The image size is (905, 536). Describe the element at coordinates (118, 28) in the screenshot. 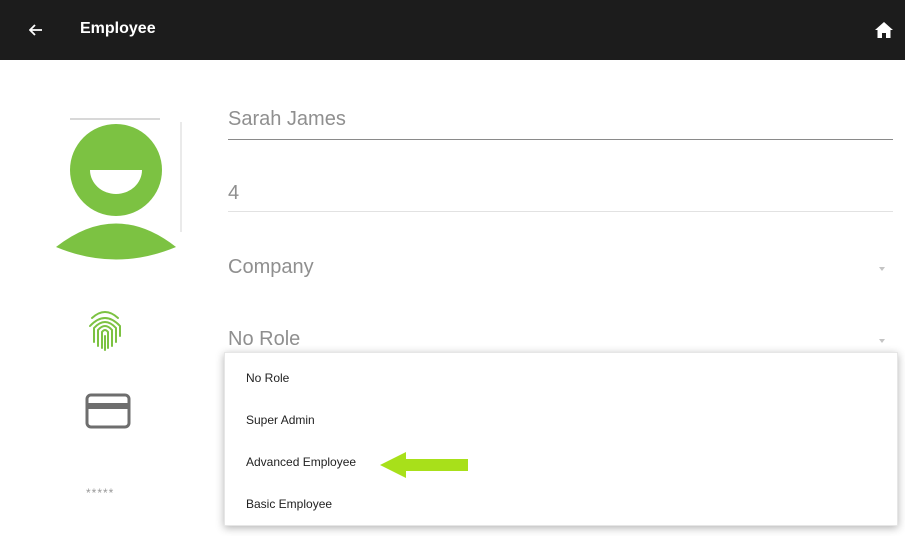

I see `page-title: Employee` at that location.